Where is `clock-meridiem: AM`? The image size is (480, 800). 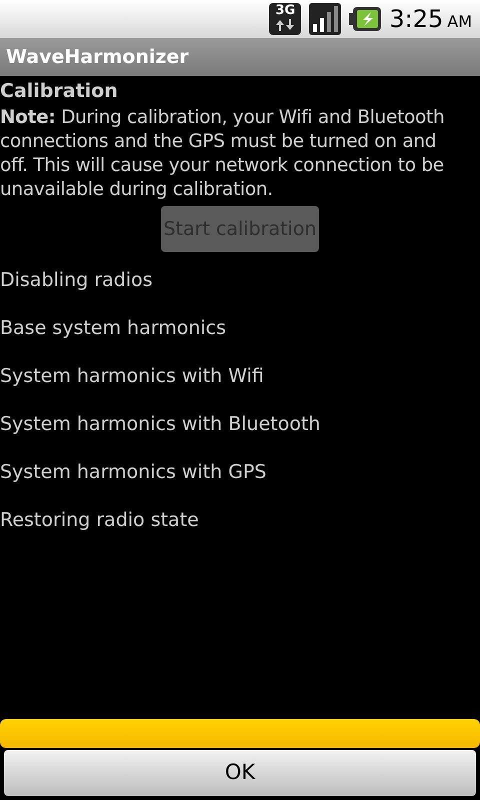
clock-meridiem: AM is located at coordinates (459, 22).